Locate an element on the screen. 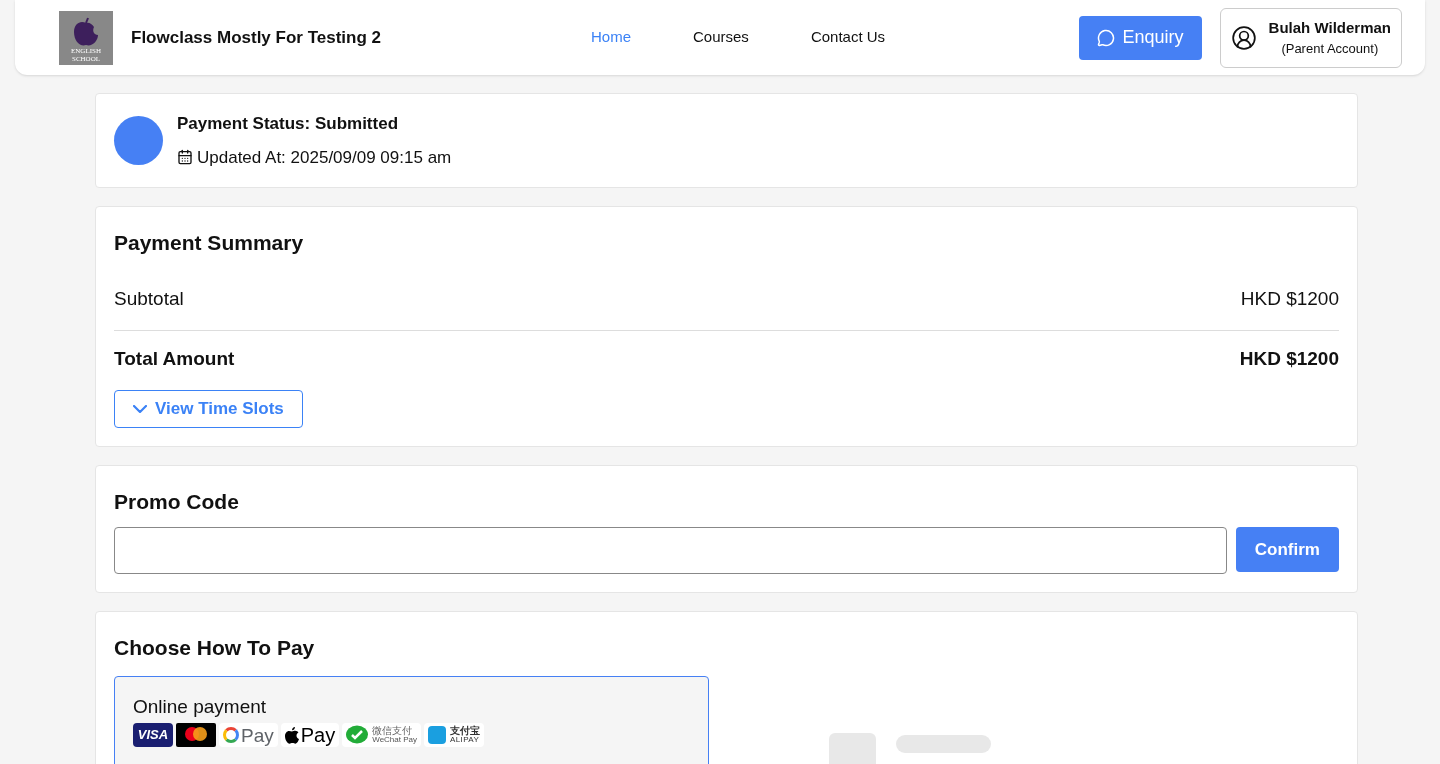  calendar-icon is located at coordinates (185, 157).